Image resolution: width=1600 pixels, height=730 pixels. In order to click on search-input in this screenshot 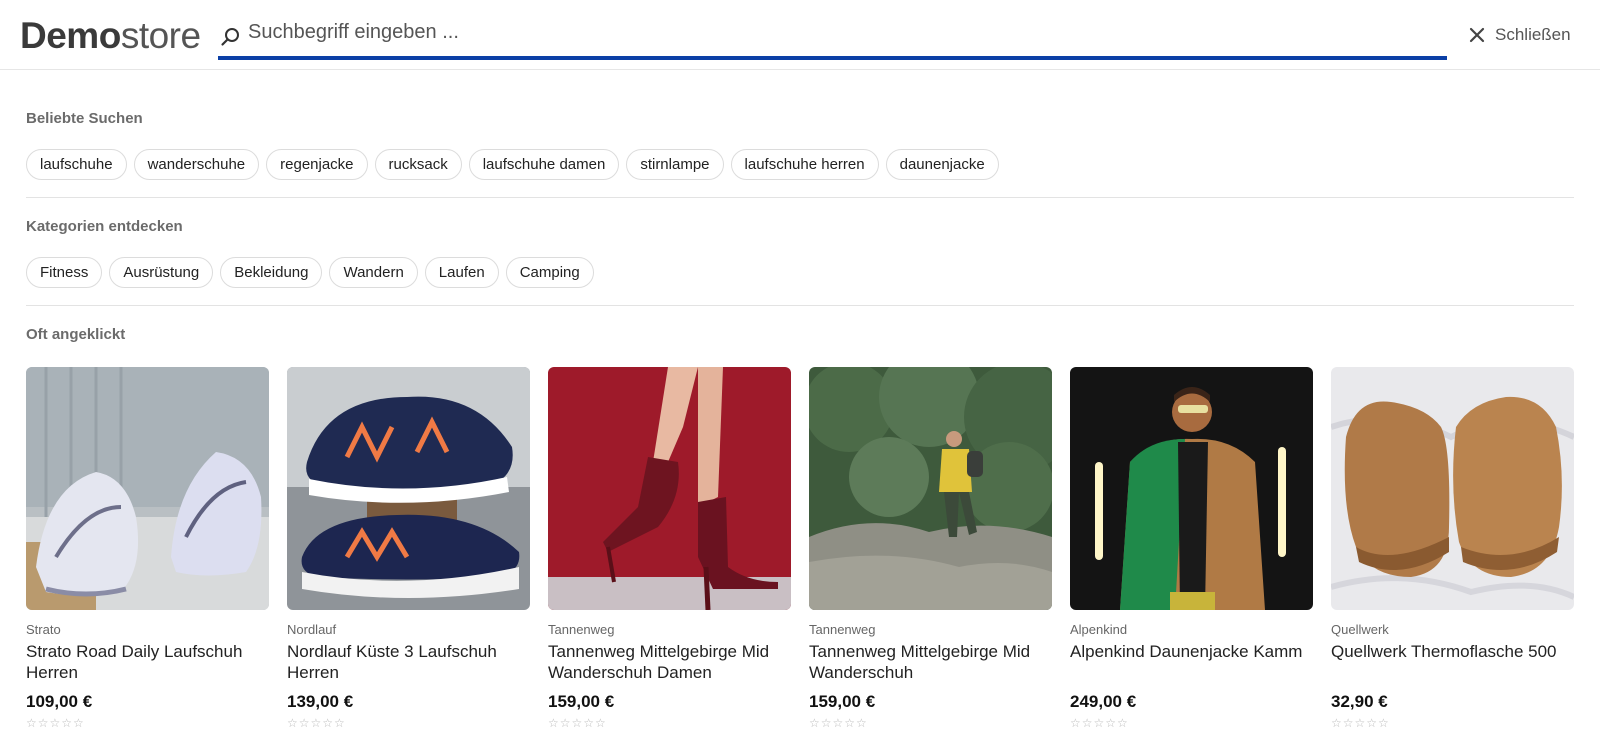, I will do `click(838, 32)`.